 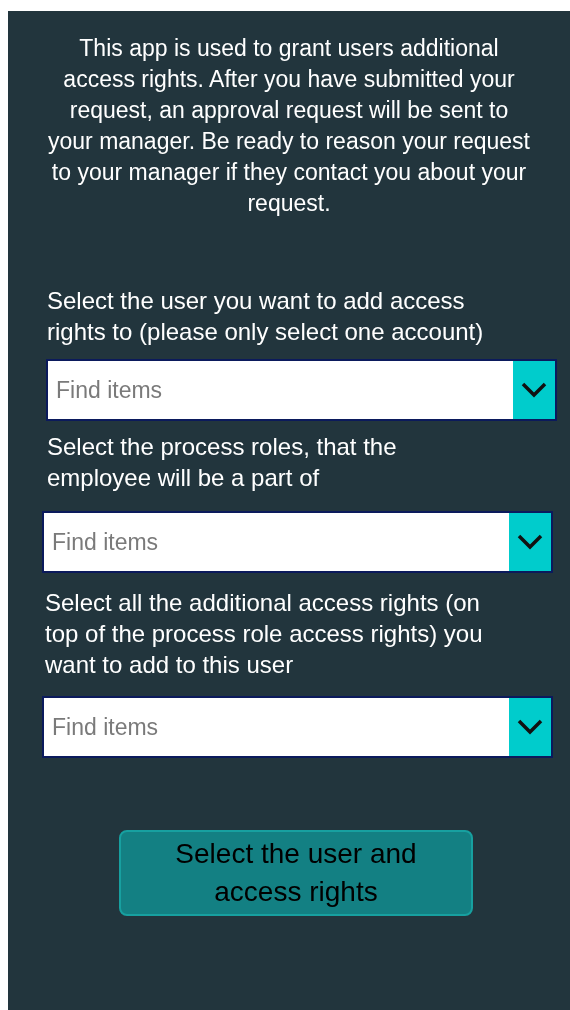 I want to click on field-label: Select the process roles, that the employee will be a part of, so click(x=222, y=462).